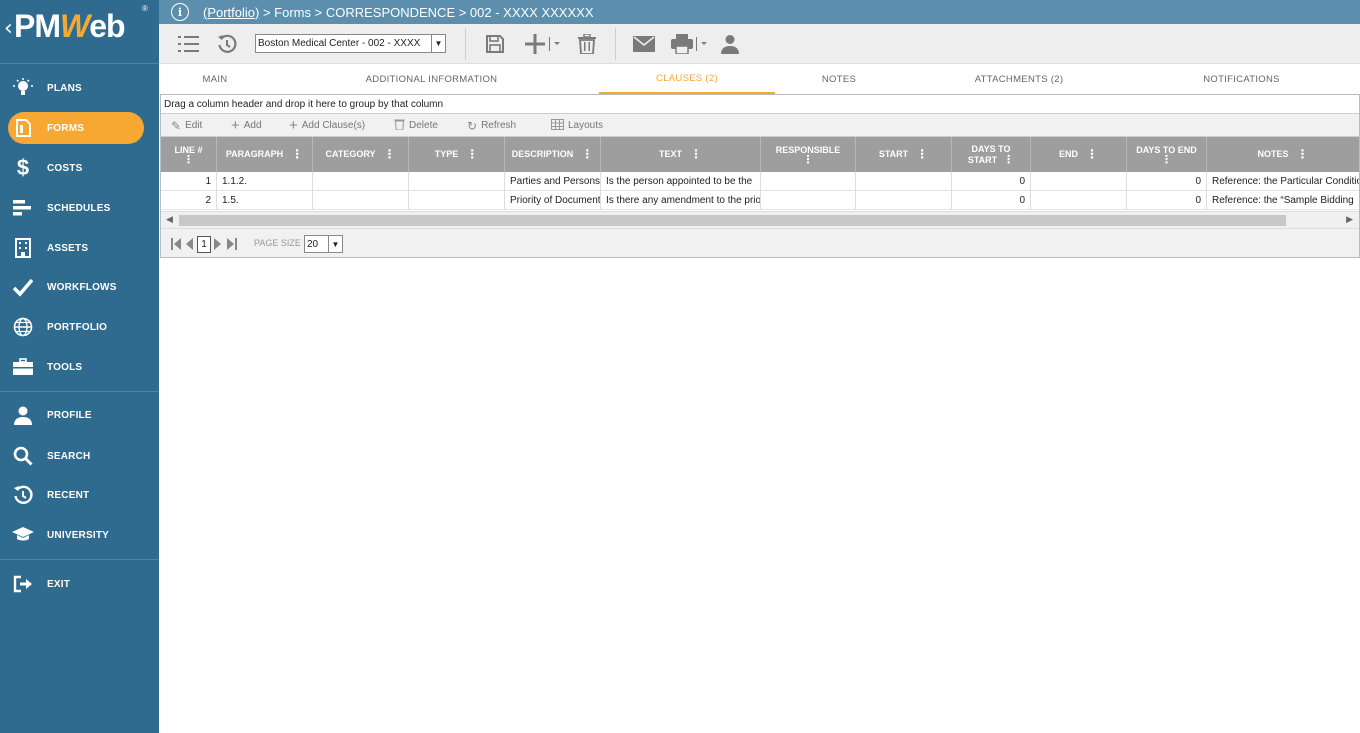 This screenshot has height=733, width=1360. I want to click on column-header-notes: NOTES ⋮, so click(1283, 154).